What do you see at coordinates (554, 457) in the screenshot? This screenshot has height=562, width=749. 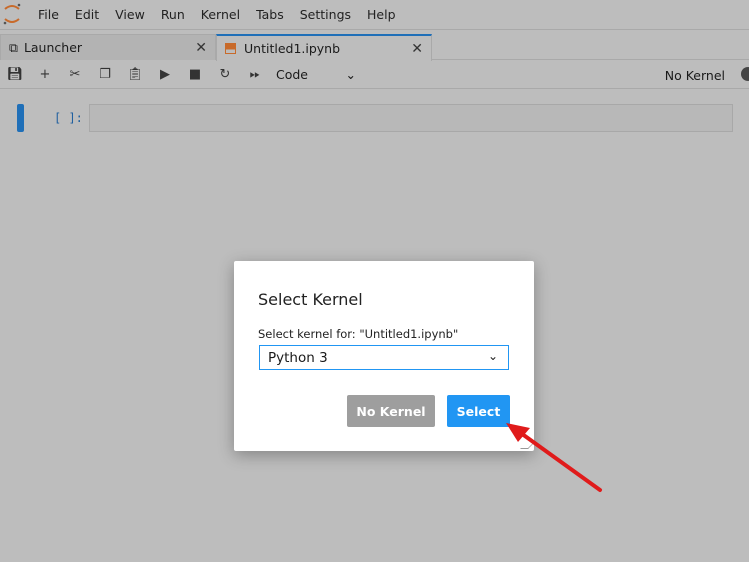 I see `annotation-arrow` at bounding box center [554, 457].